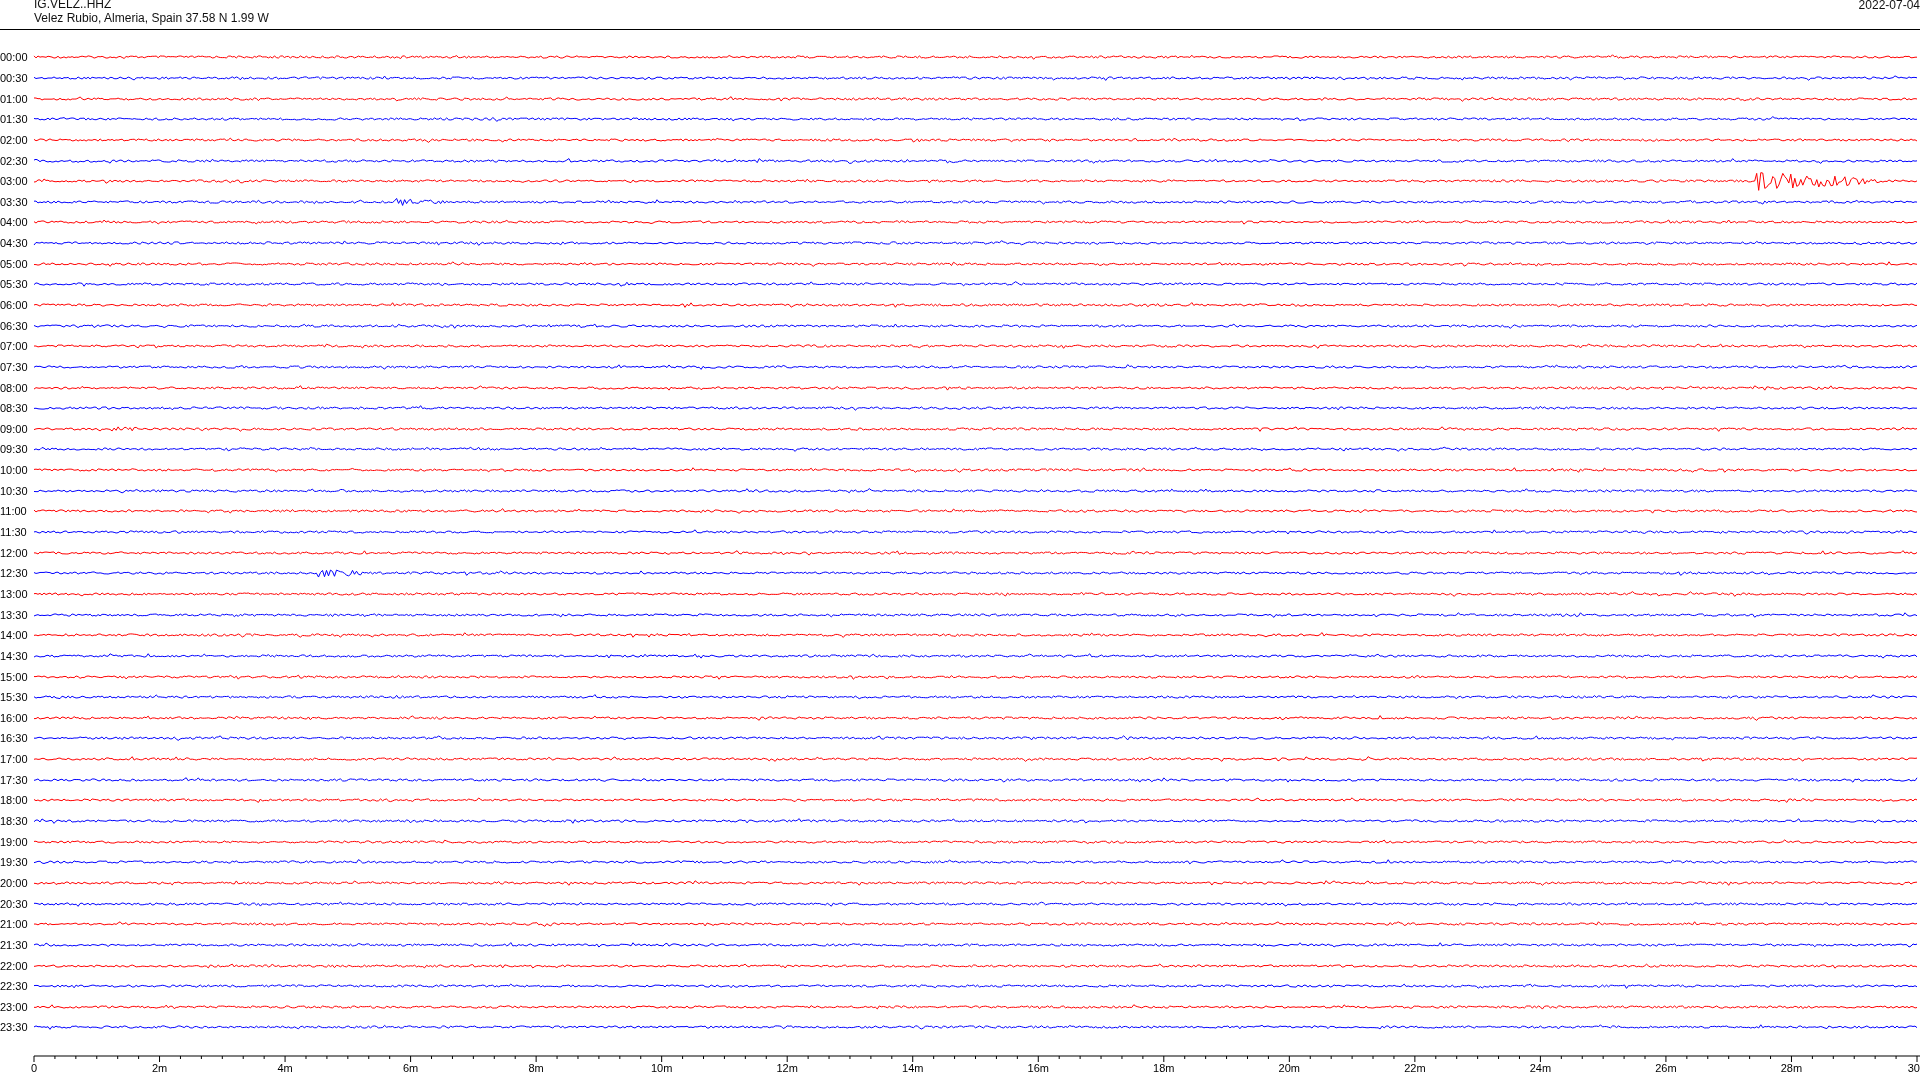 The height and width of the screenshot is (1080, 1920). What do you see at coordinates (787, 1068) in the screenshot?
I see `axis-tick-label: 12m` at bounding box center [787, 1068].